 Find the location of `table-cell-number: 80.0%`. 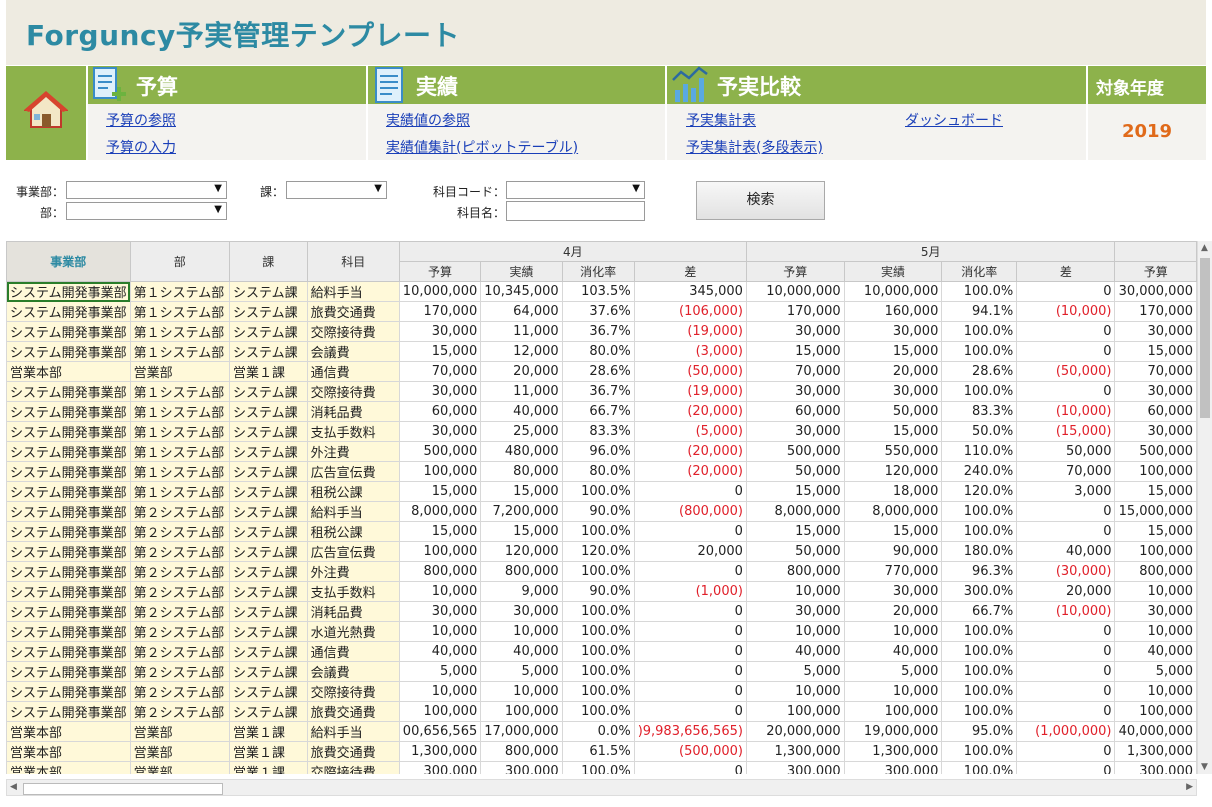

table-cell-number: 80.0% is located at coordinates (598, 471).